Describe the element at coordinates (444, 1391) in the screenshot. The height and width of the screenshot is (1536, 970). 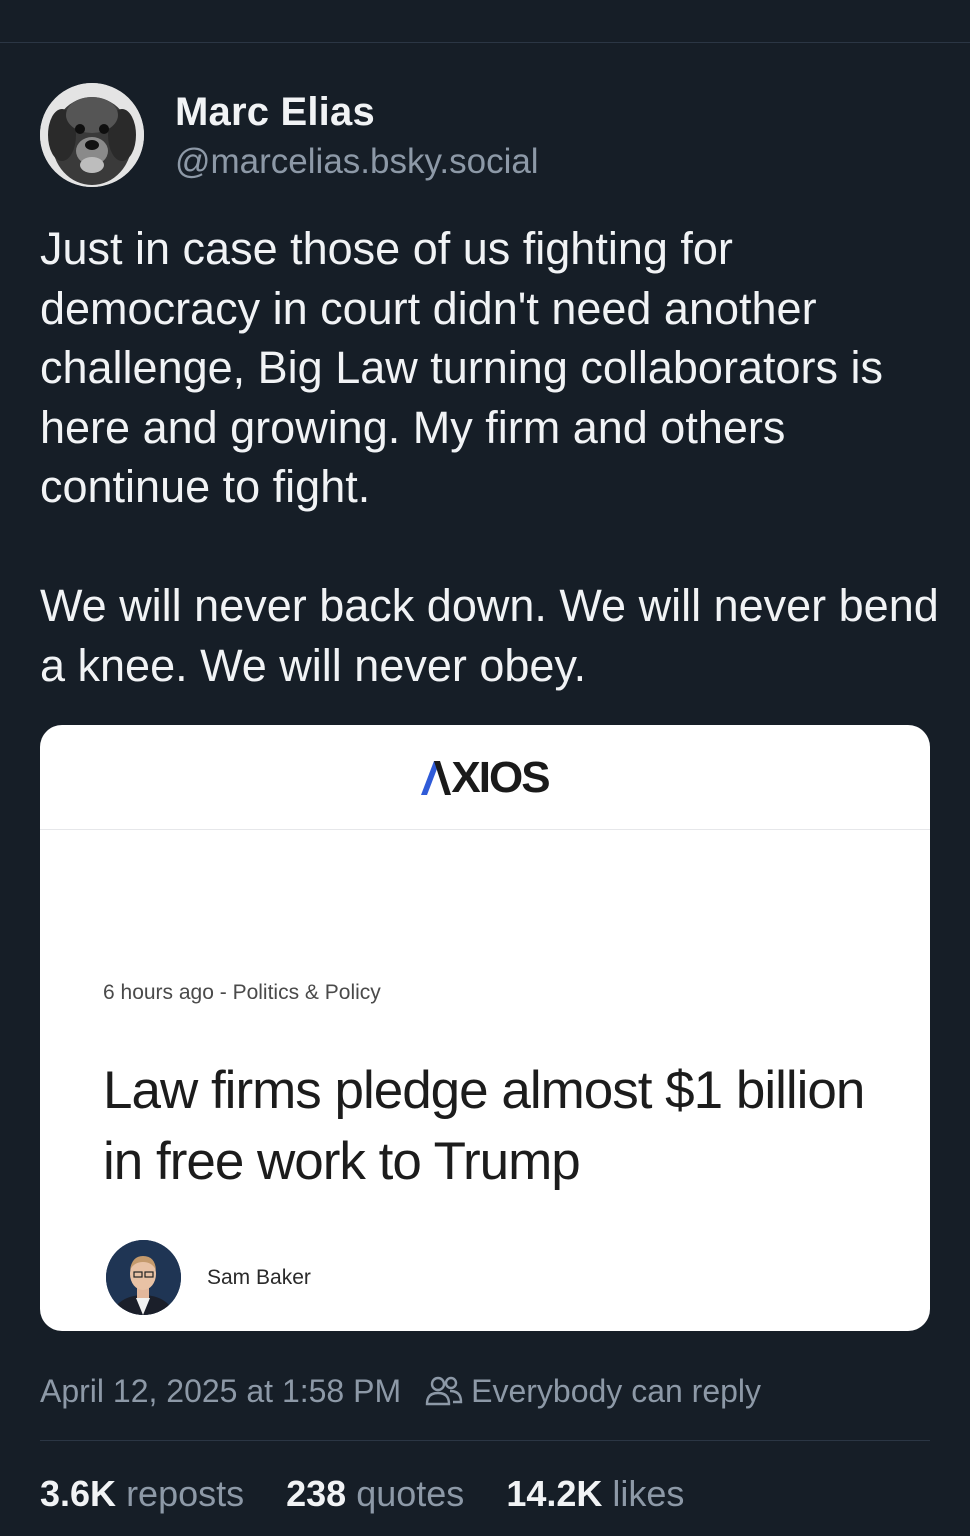
I see `people-icon` at that location.